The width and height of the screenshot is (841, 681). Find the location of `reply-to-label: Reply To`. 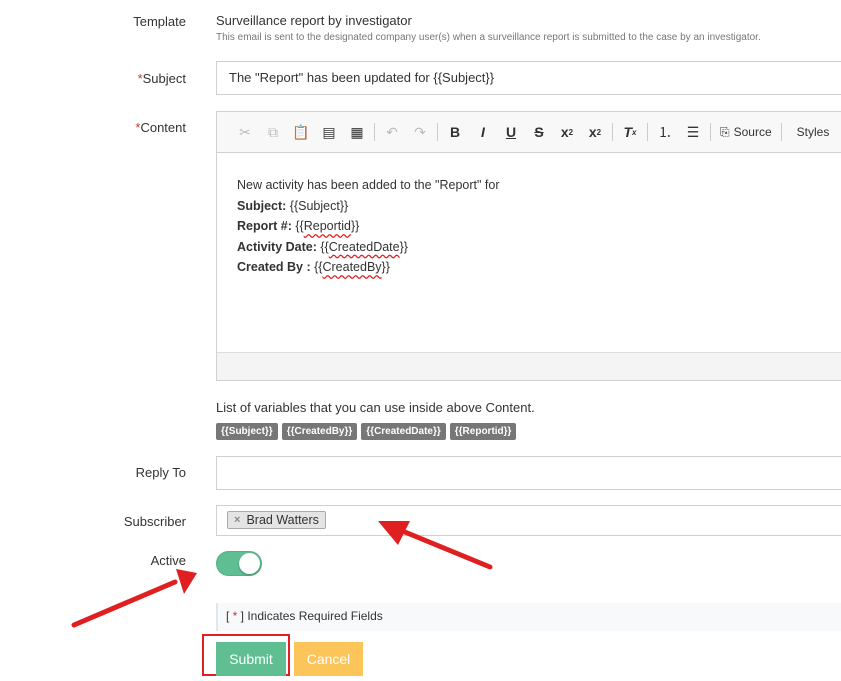

reply-to-label: Reply To is located at coordinates (160, 472).